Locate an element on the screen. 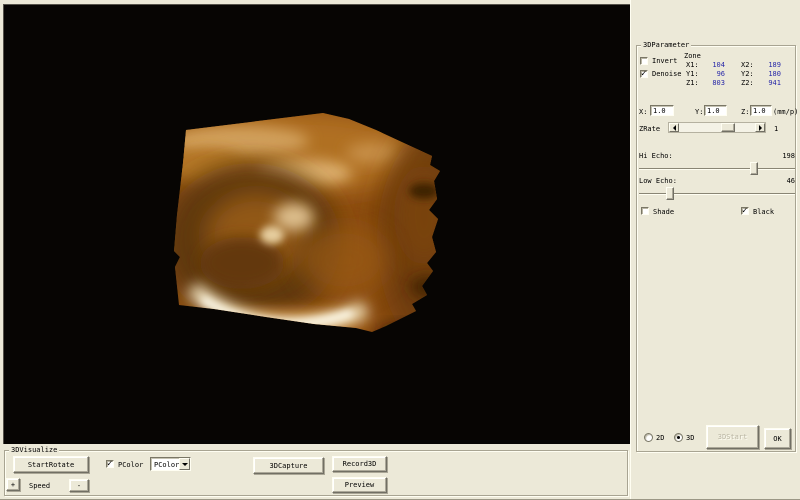 Image resolution: width=800 pixels, height=500 pixels. z-scale-input is located at coordinates (761, 110).